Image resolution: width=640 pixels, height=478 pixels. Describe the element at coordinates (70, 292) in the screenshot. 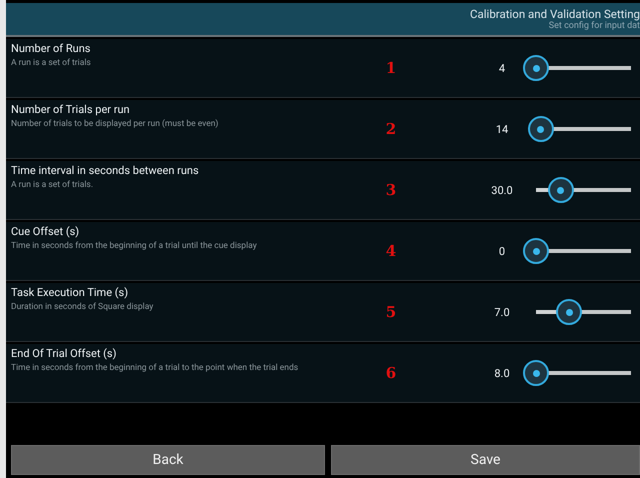

I see `setting-title: Task Execution Time (s)` at that location.